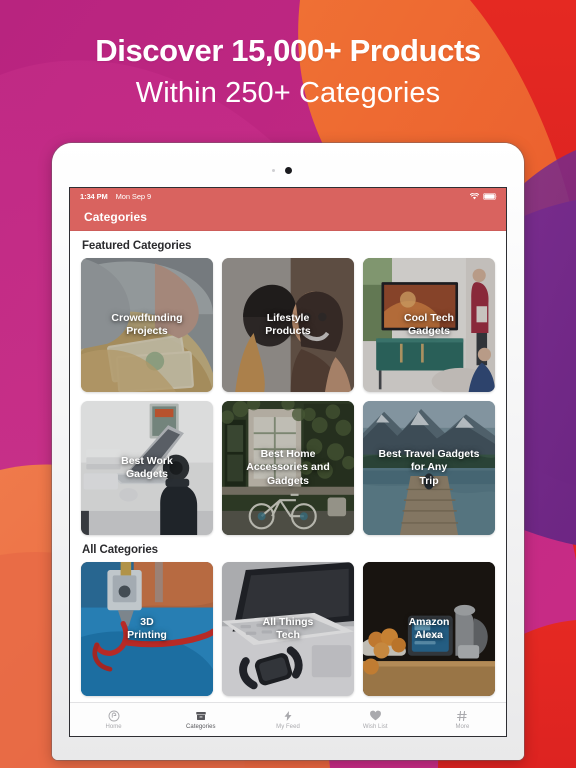  I want to click on category-card: Lifestyle Products, so click(288, 325).